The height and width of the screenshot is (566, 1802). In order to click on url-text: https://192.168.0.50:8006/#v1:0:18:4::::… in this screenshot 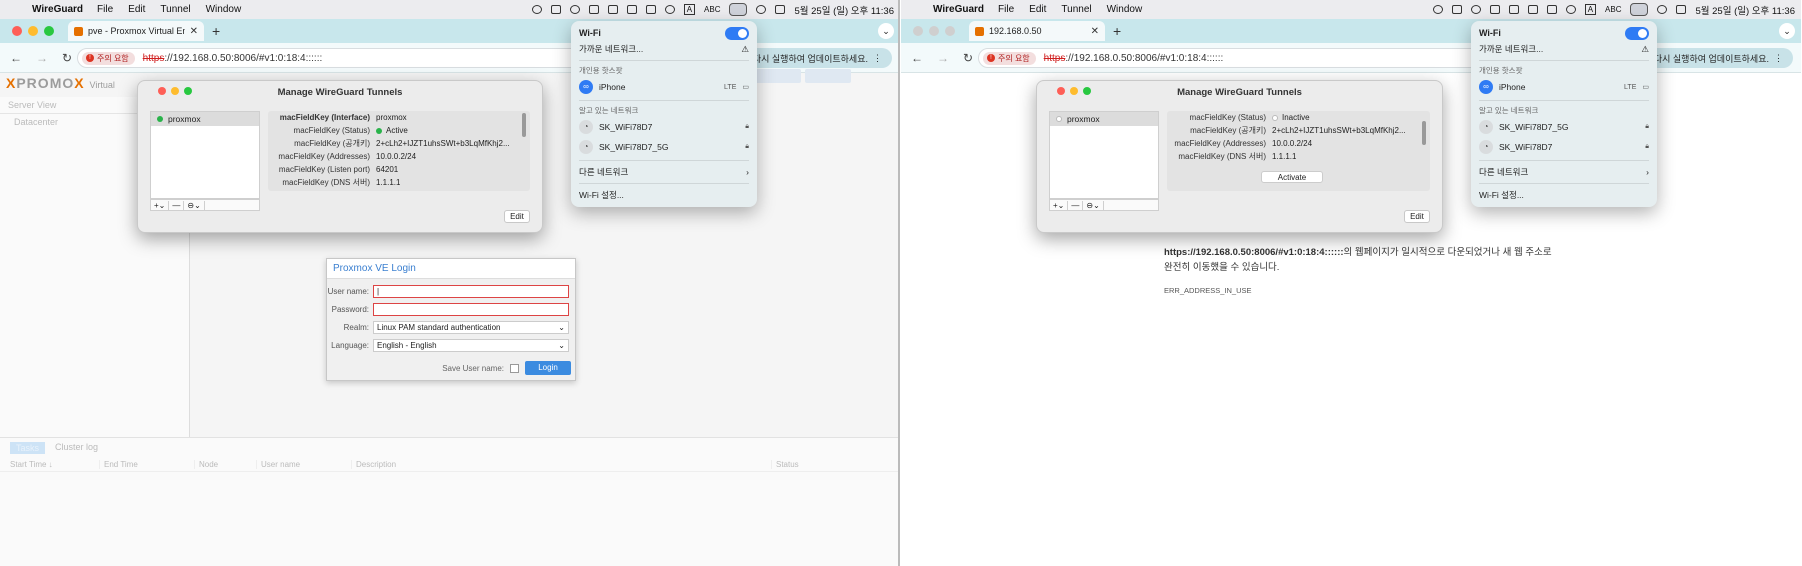, I will do `click(1134, 58)`.